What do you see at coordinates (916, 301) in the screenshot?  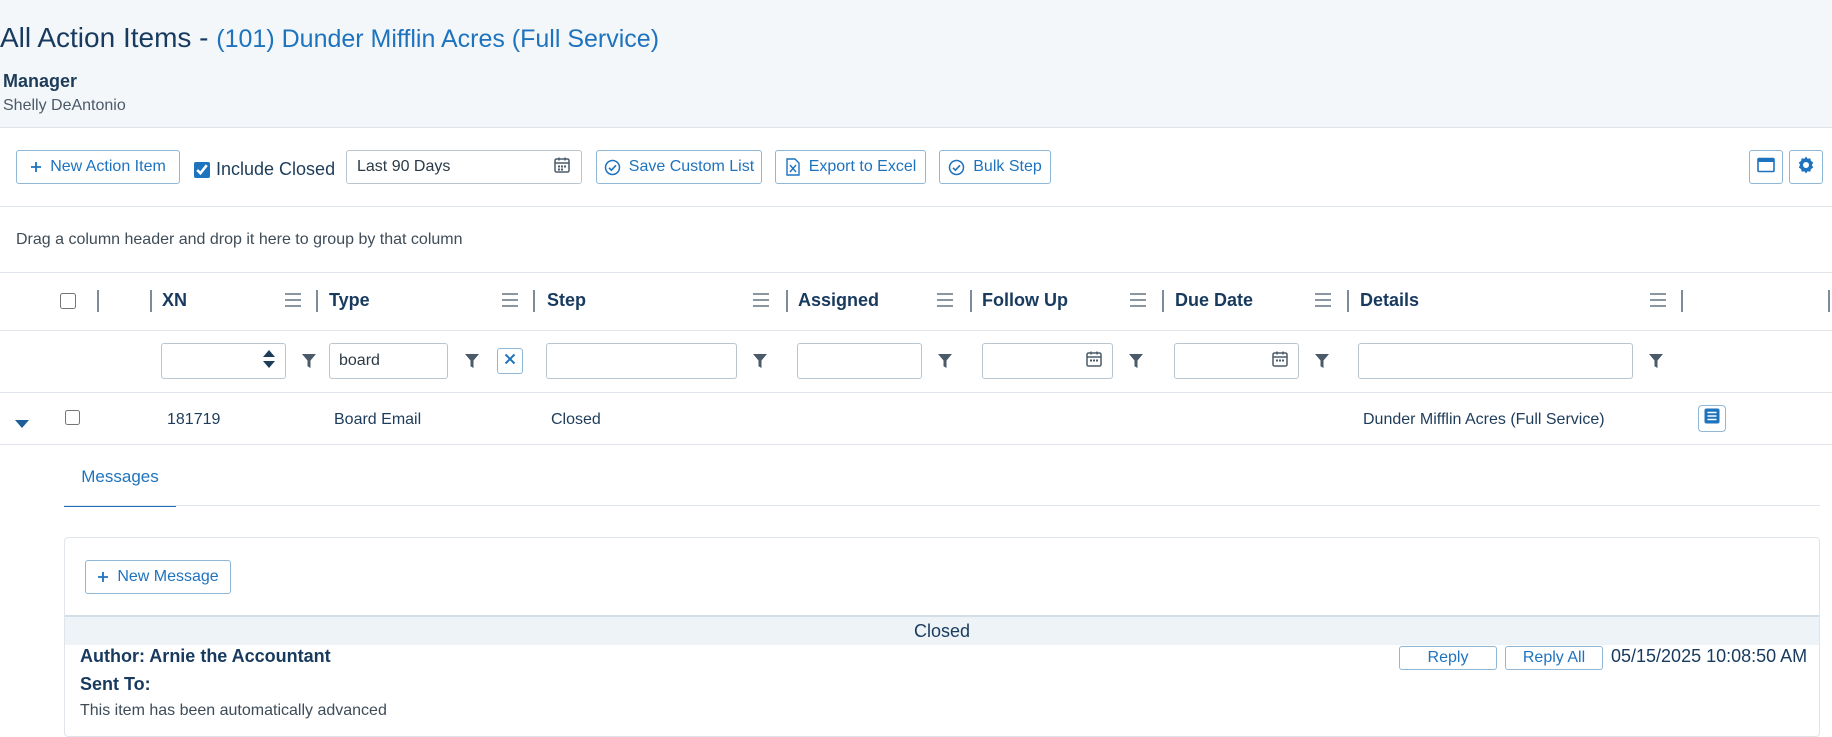 I see `grid-header-row` at bounding box center [916, 301].